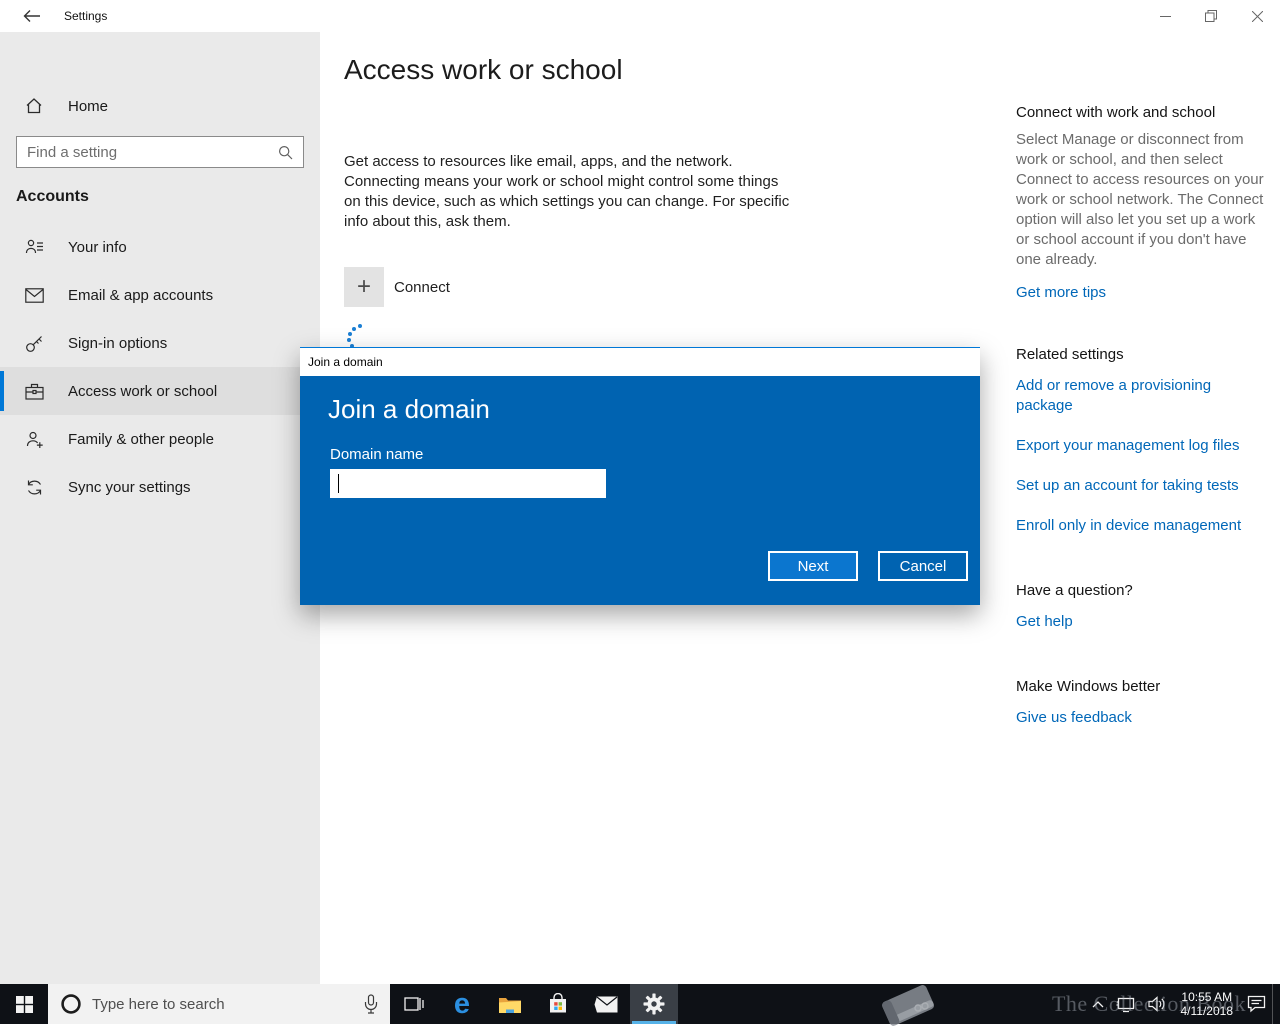 This screenshot has height=1028, width=1280. I want to click on accounts-section-heading: Accounts, so click(52, 197).